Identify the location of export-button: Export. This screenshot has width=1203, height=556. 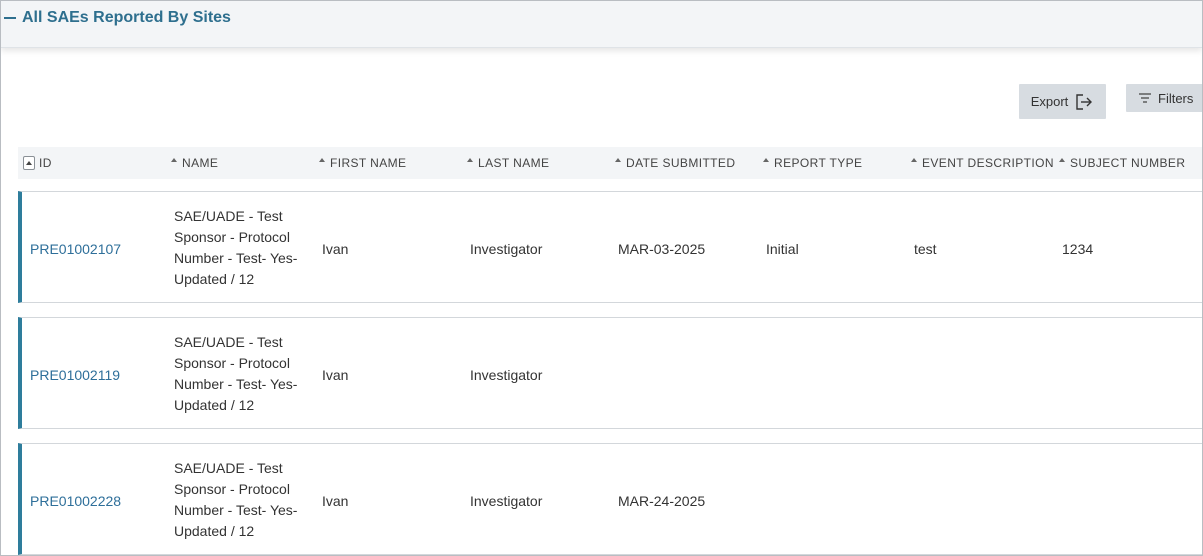
(1062, 101).